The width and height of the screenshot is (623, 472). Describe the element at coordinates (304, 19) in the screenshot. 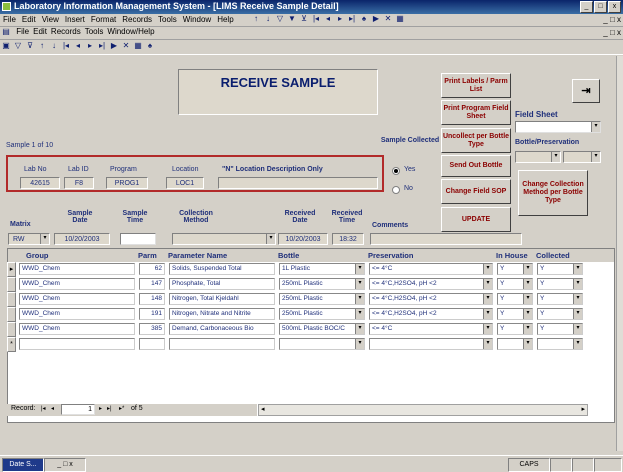

I see `apply-filter-icon: ⊻` at that location.